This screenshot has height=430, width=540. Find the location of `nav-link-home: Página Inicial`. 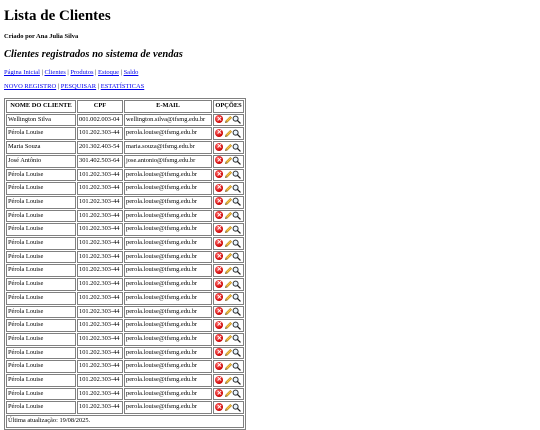

nav-link-home: Página Inicial is located at coordinates (22, 72).